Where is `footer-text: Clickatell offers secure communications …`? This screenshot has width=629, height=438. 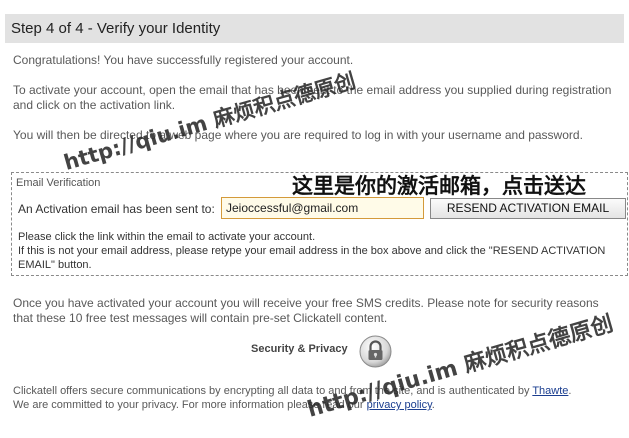 footer-text: Clickatell offers secure communications … is located at coordinates (320, 398).